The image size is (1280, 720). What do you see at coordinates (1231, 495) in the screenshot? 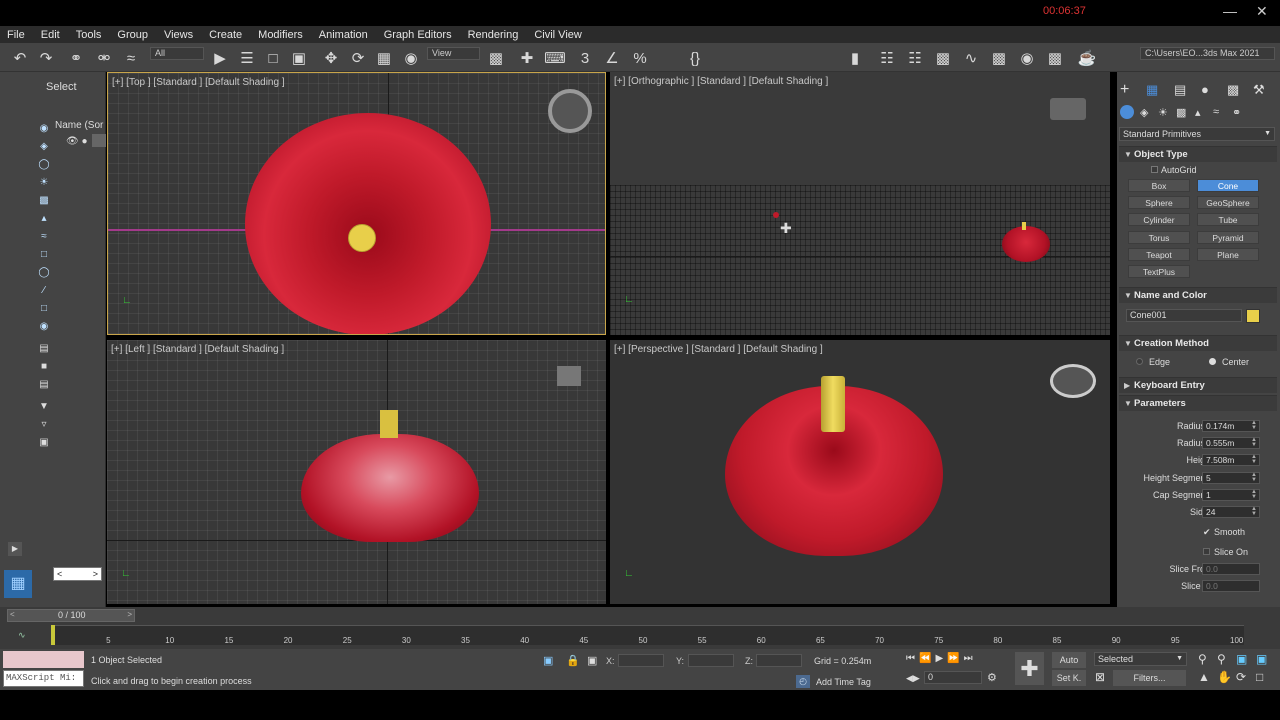
I see `cap-segments-spinner: 1 ▲ ▼` at bounding box center [1231, 495].